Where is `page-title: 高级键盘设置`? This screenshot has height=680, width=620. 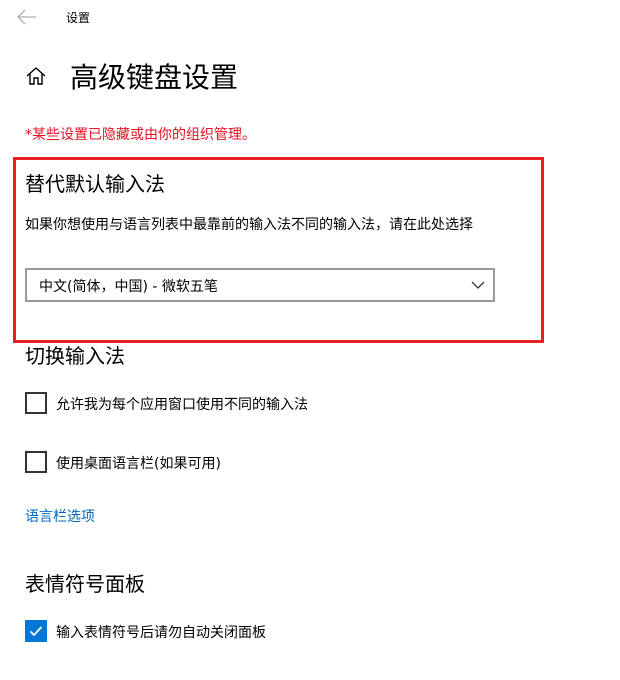
page-title: 高级键盘设置 is located at coordinates (154, 77).